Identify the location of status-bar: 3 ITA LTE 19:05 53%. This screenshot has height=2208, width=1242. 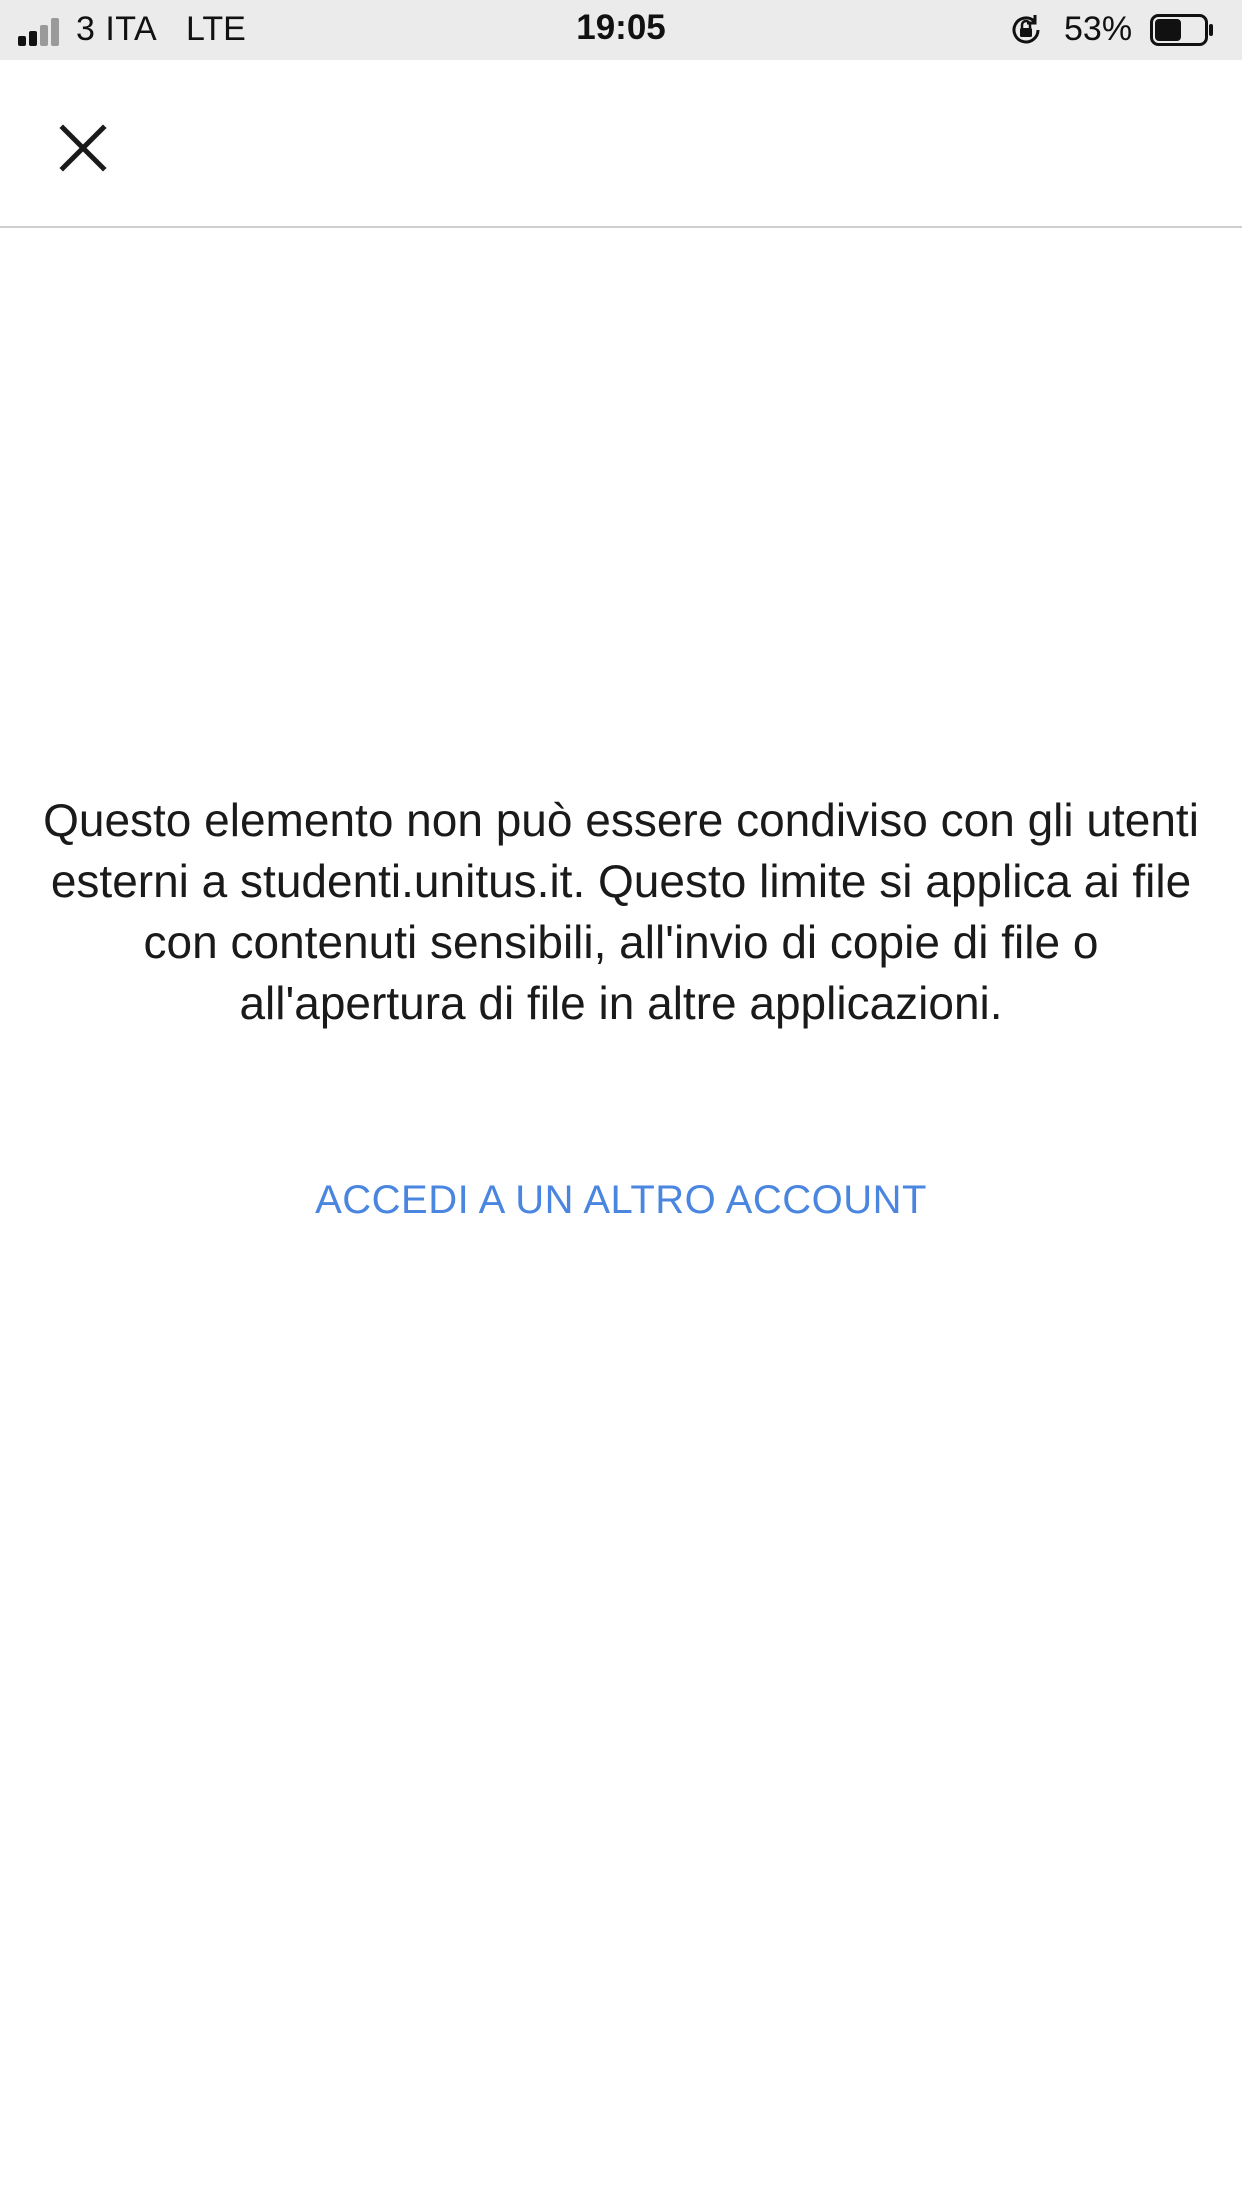
(621, 30).